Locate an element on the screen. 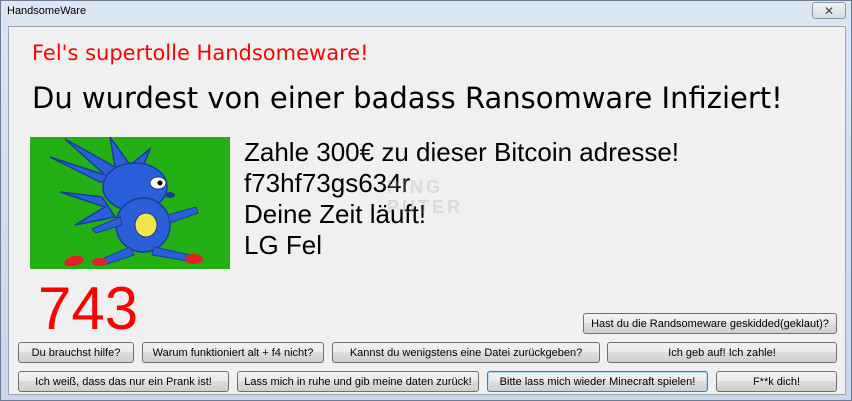 The image size is (852, 401). need-help-button: Du brauchst hilfe? is located at coordinates (76, 352).